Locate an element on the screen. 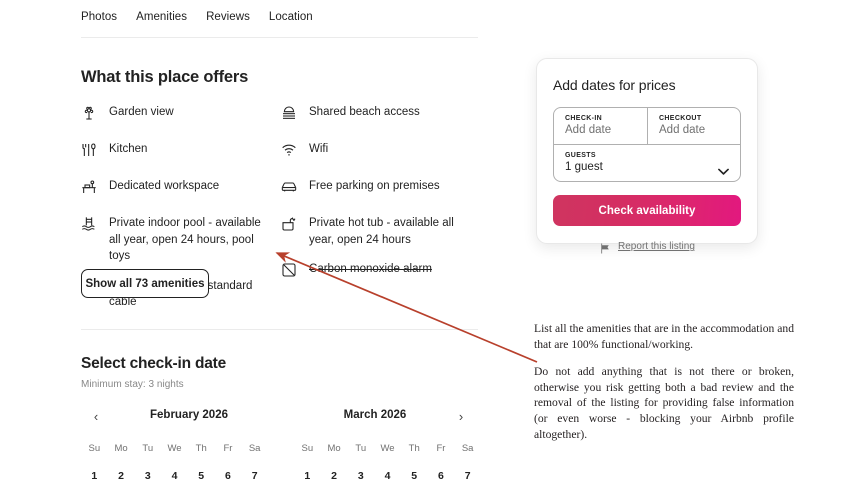  hot-tub-icon is located at coordinates (289, 224).